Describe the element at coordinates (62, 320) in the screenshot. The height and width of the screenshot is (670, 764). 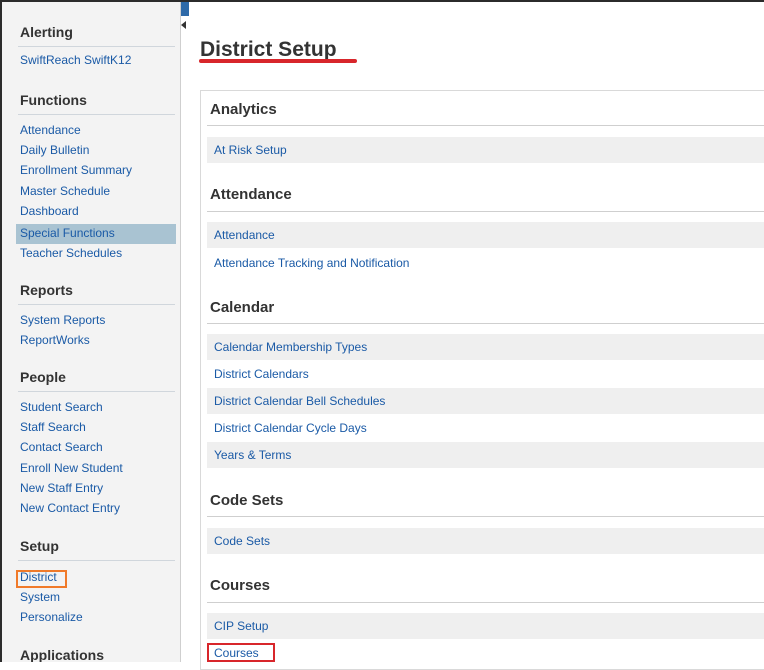
I see `sidebar-item-system-reports: System Reports` at that location.